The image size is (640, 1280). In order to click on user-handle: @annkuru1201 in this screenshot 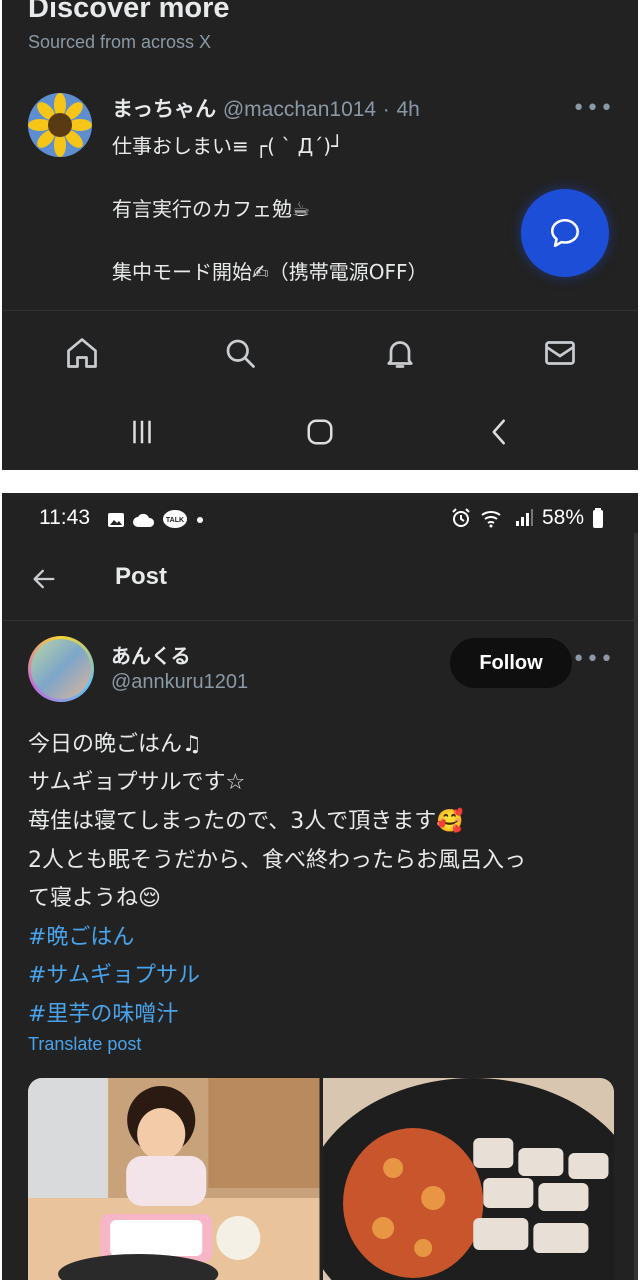, I will do `click(179, 682)`.